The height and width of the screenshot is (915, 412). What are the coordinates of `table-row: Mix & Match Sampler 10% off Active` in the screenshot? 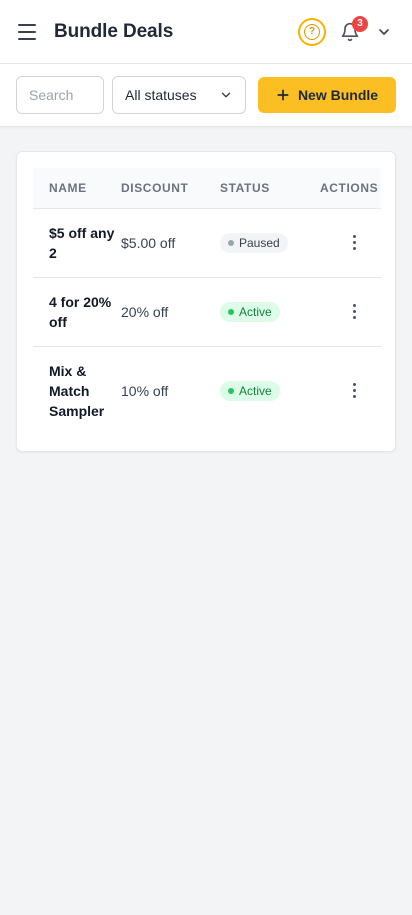 It's located at (207, 390).